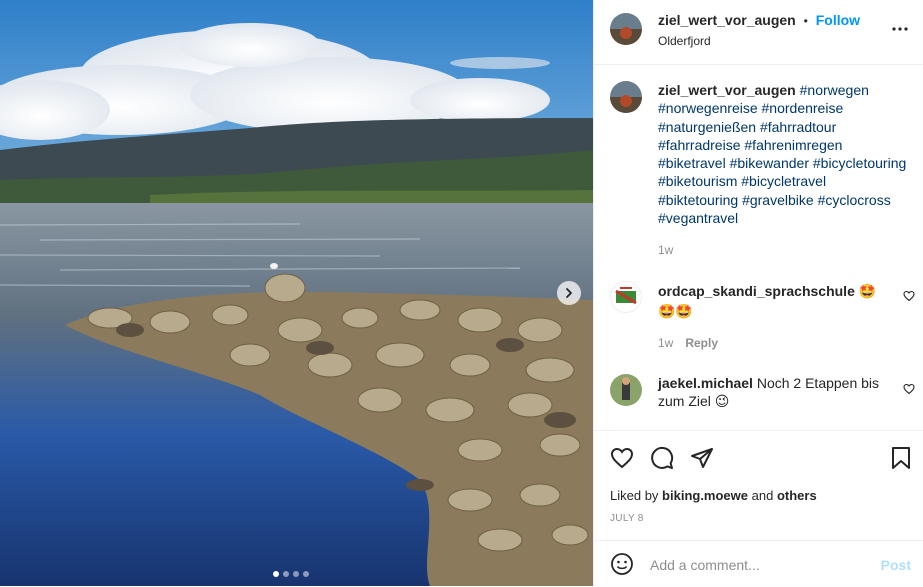 The width and height of the screenshot is (923, 587). I want to click on post-header-top: ziel_wert_vor_augen • Follow, so click(759, 20).